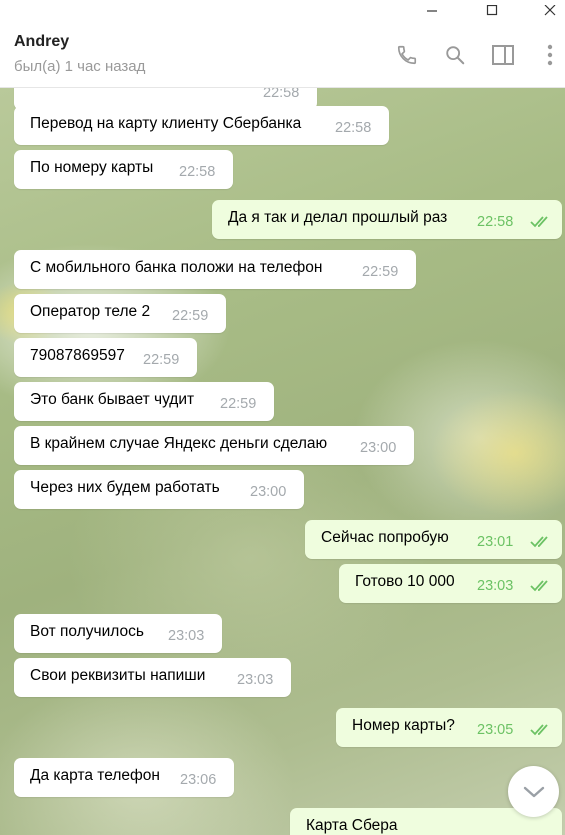 The height and width of the screenshot is (835, 565). I want to click on chat-header: Andrey был(а) 1 час назад, so click(282, 54).